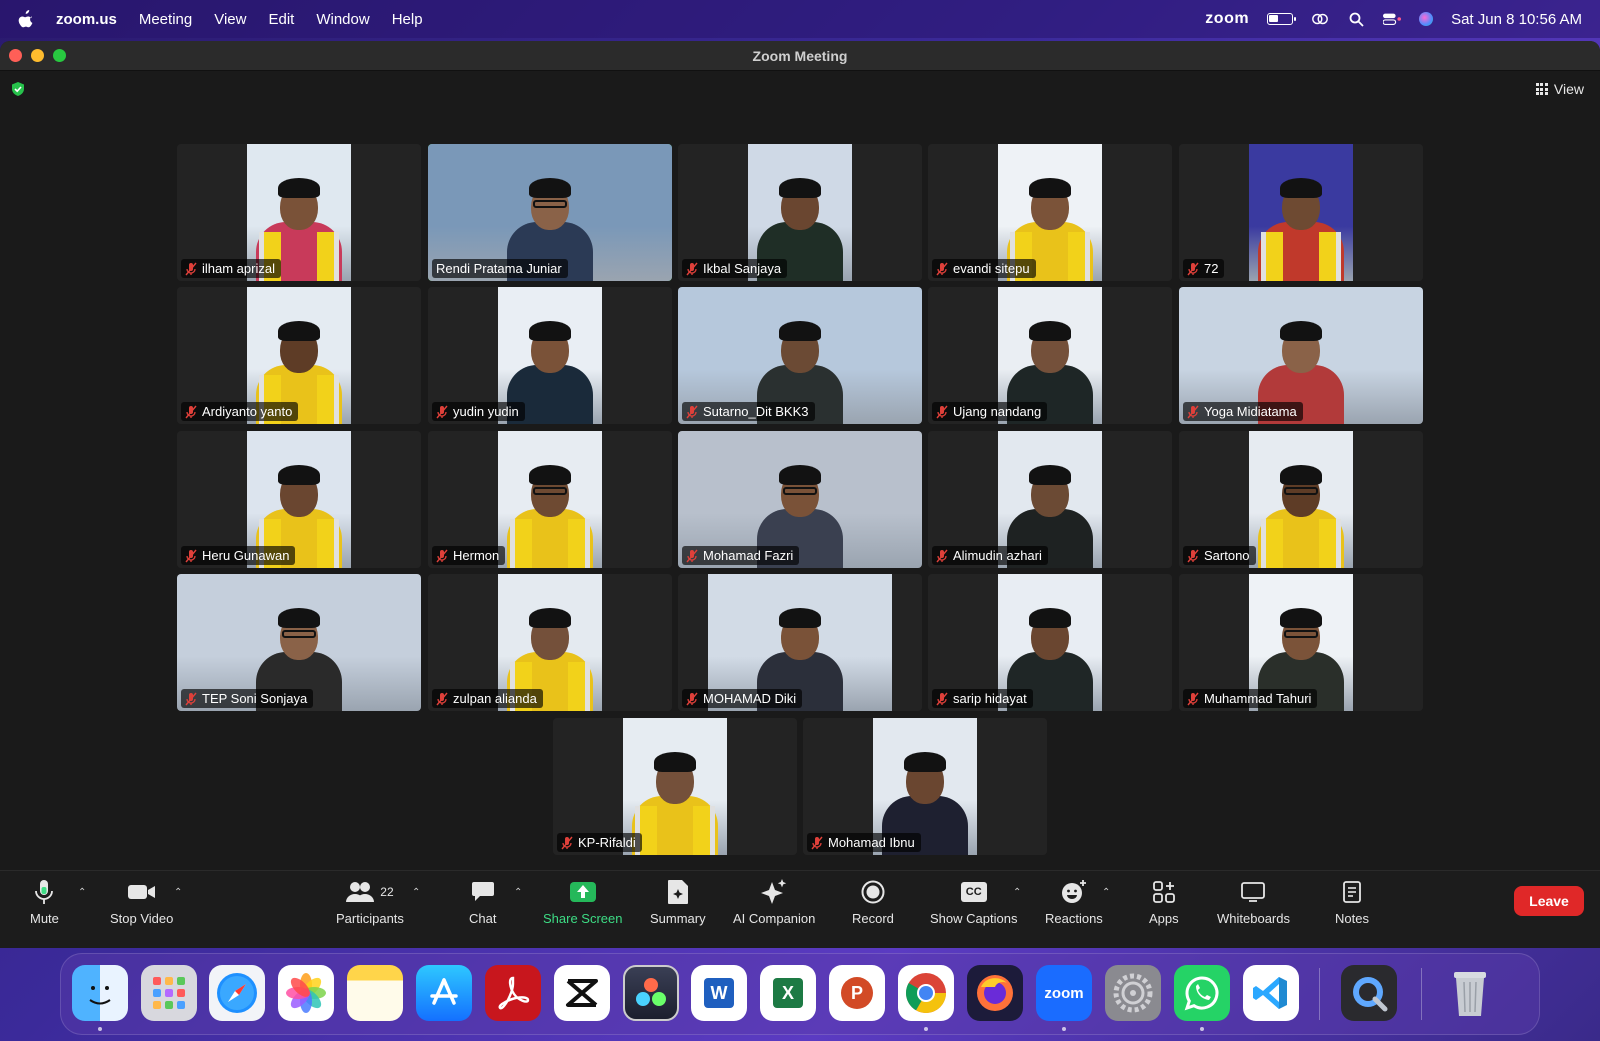 This screenshot has width=1600, height=1041. Describe the element at coordinates (1320, 19) in the screenshot. I see `screen-mirroring-icon` at that location.